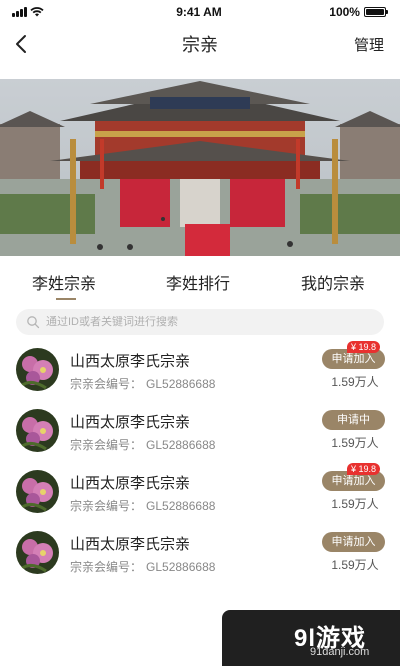 The width and height of the screenshot is (400, 666). Describe the element at coordinates (375, 12) in the screenshot. I see `battery-icon` at that location.